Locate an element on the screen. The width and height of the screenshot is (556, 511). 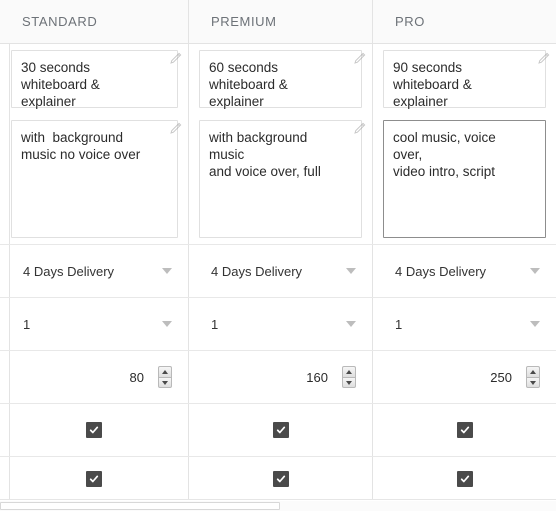
scrollbar-thumb is located at coordinates (140, 506).